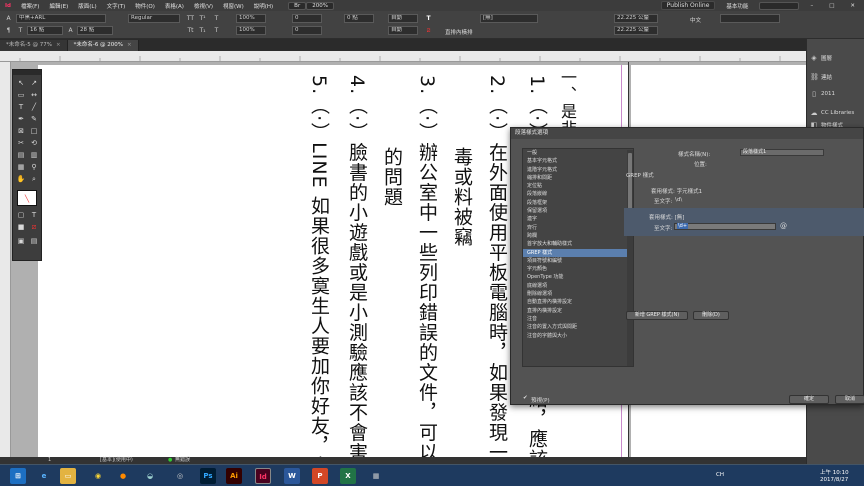  Describe the element at coordinates (750, 18) in the screenshot. I see `language-dropdown` at that location.